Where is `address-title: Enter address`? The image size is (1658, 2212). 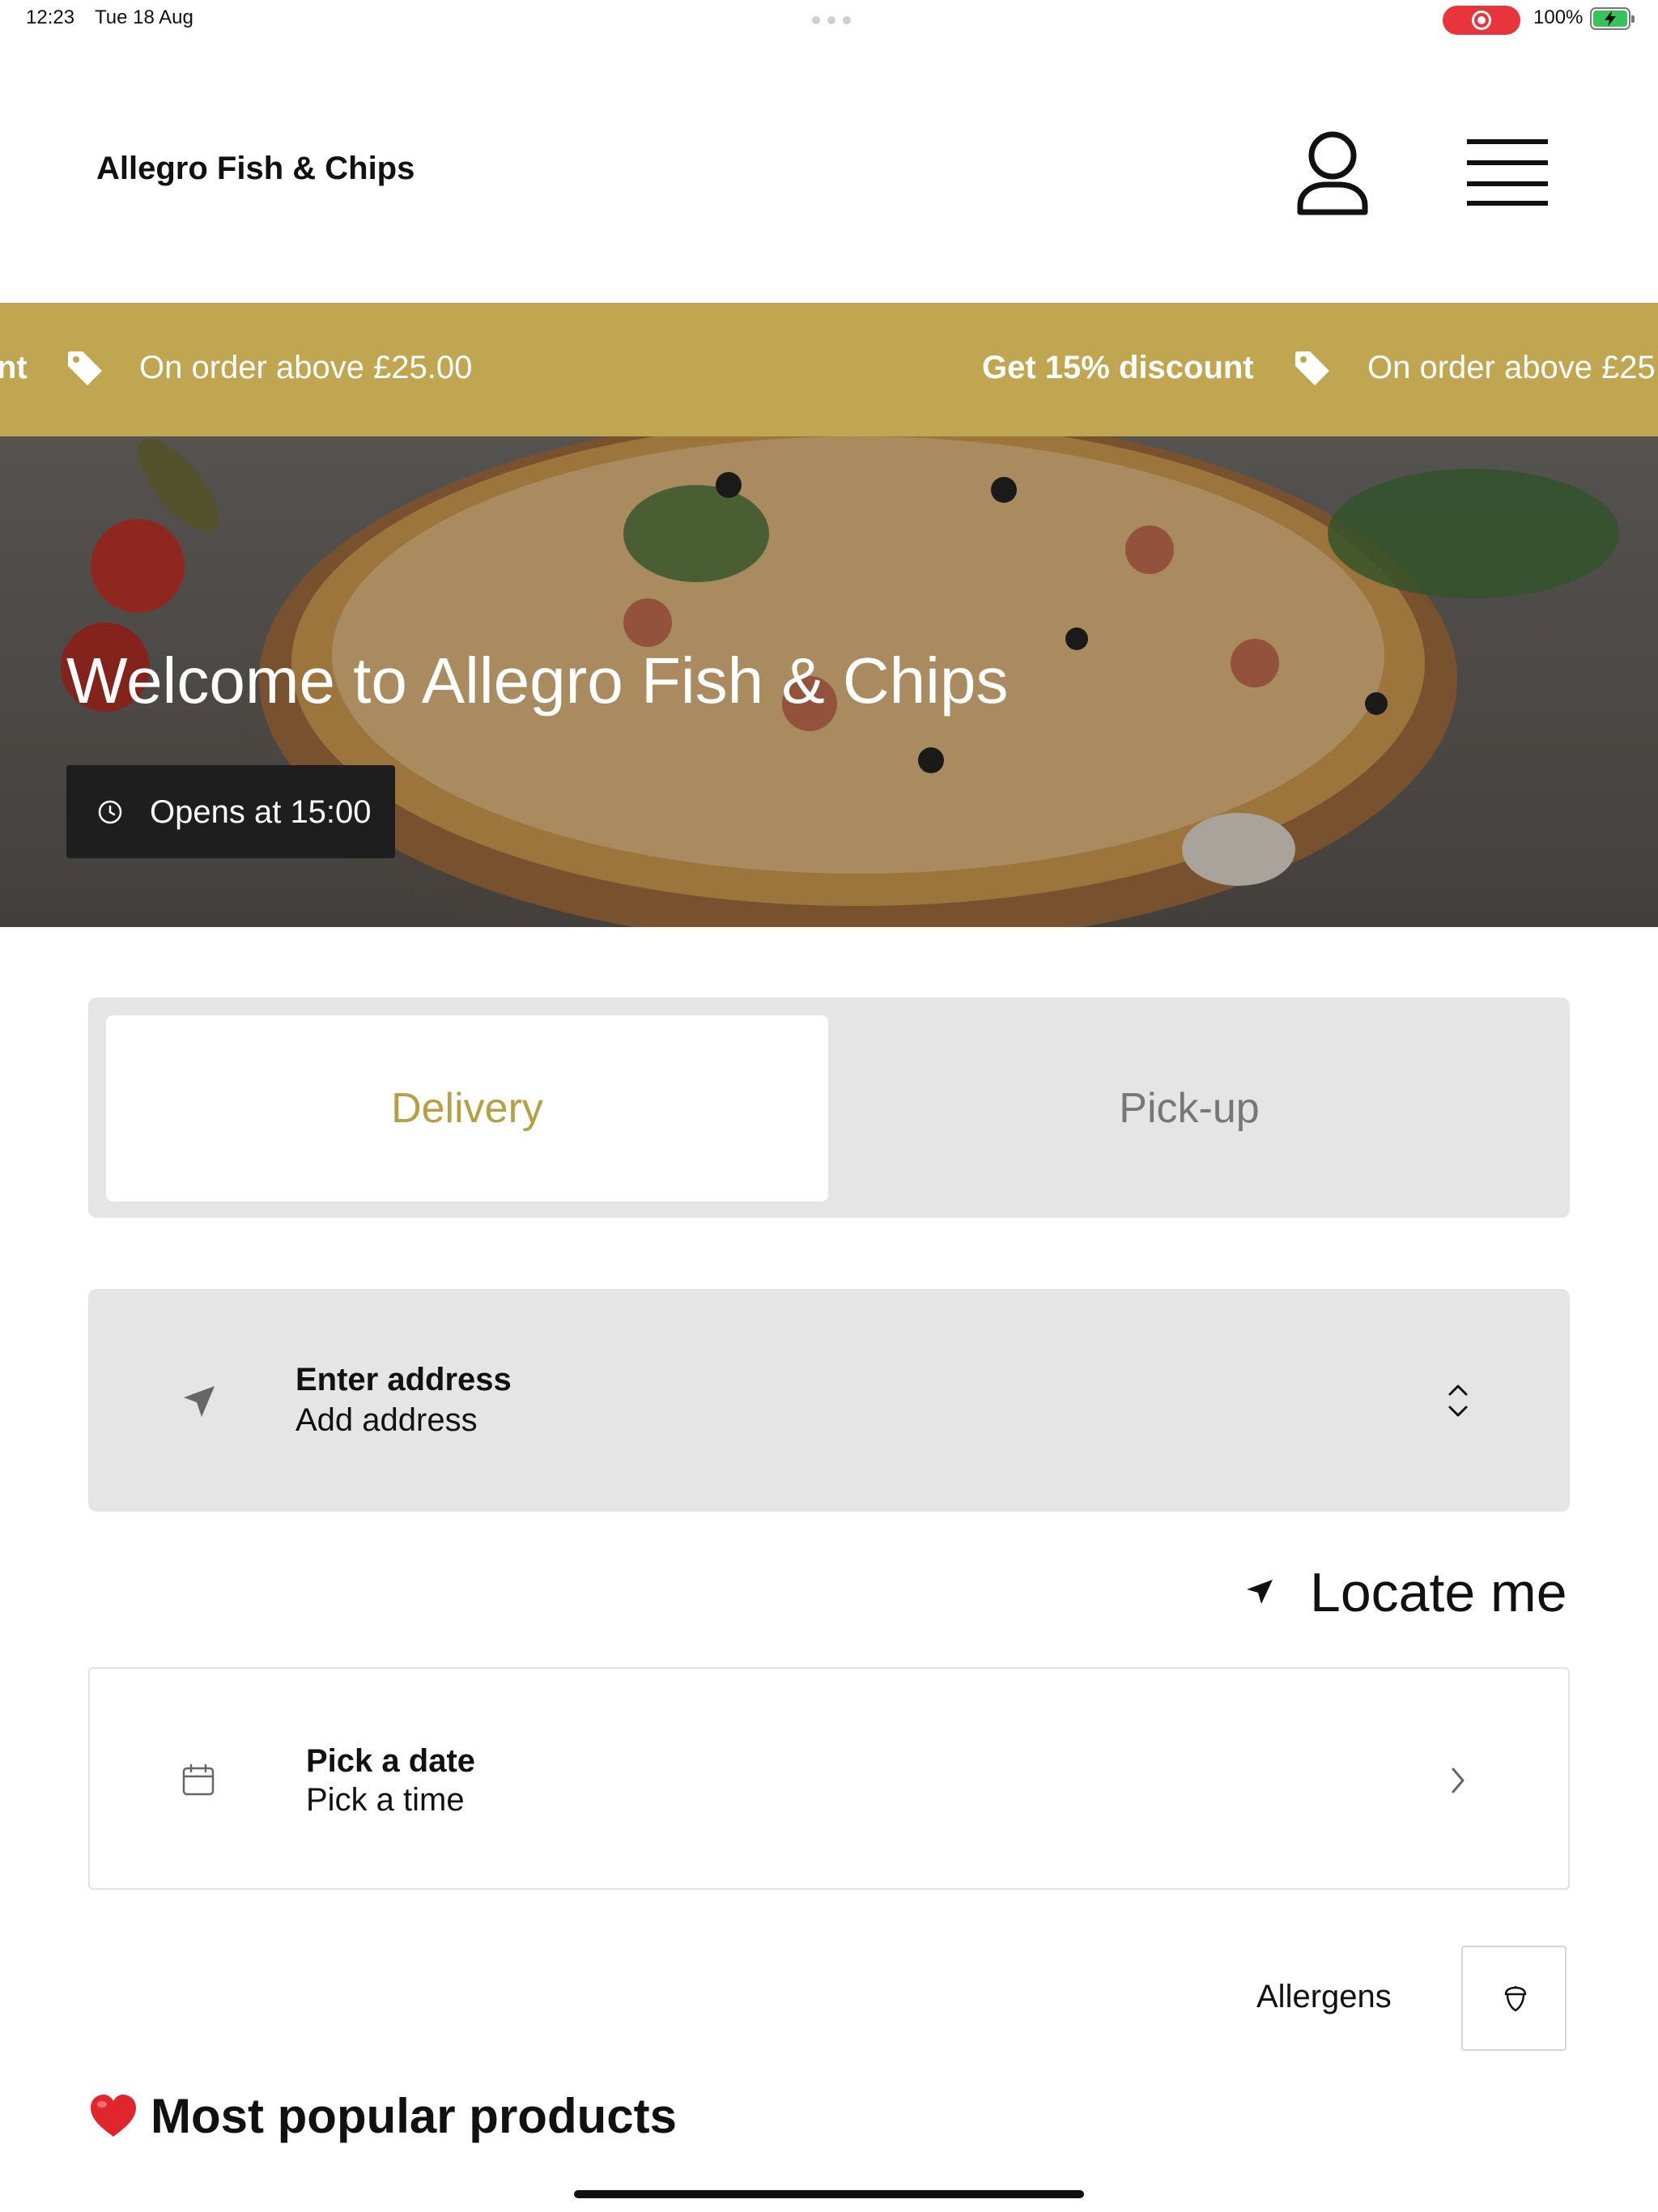
address-title: Enter address is located at coordinates (403, 1380).